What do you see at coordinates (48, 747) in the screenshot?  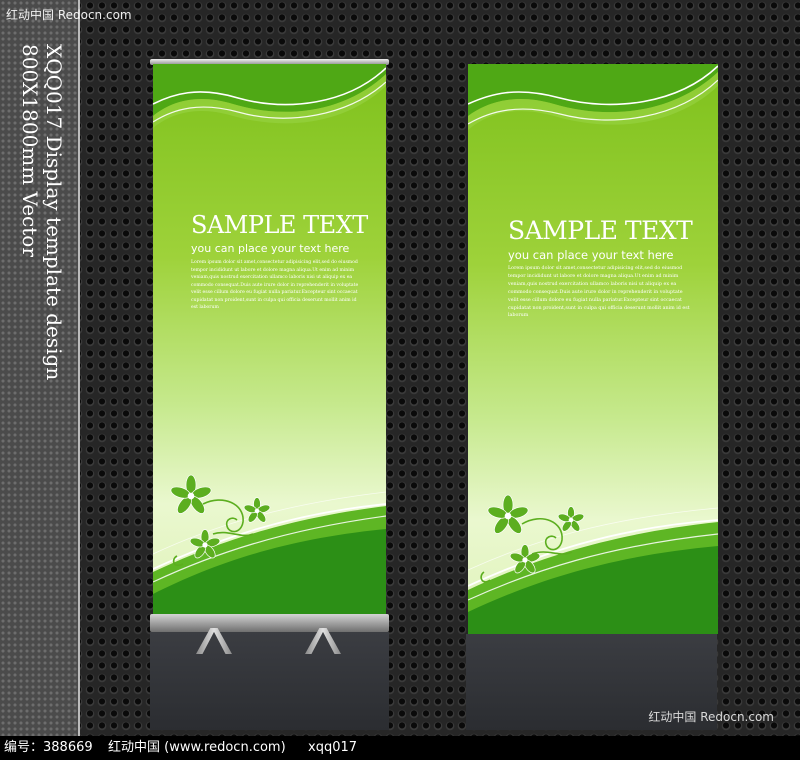 I see `footer-id: 编号：388669` at bounding box center [48, 747].